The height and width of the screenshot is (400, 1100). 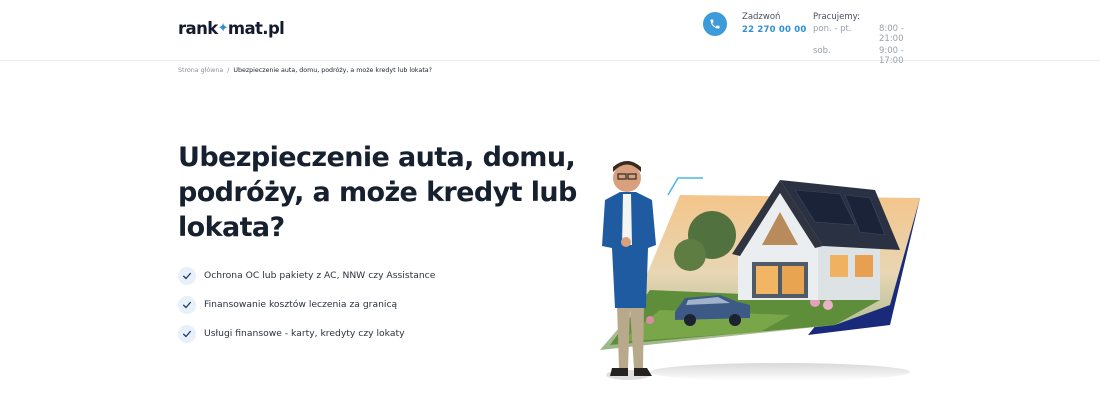 I want to click on title-line: podróży, a może kredyt lub, so click(x=377, y=192).